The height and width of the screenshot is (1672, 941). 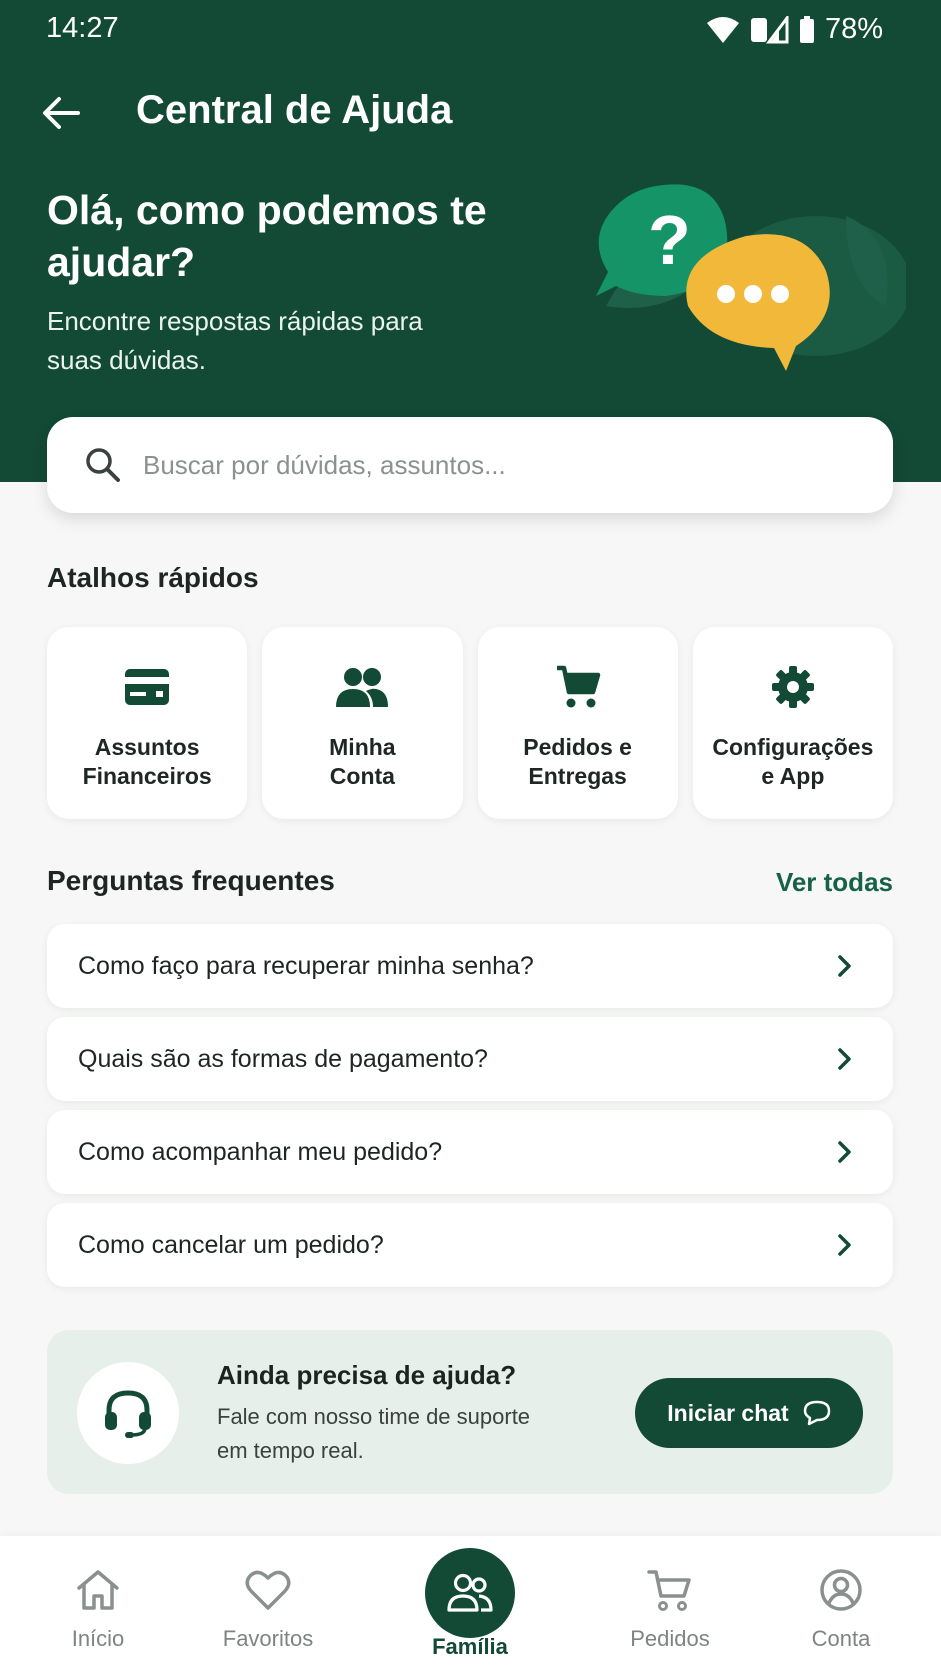 What do you see at coordinates (362, 723) in the screenshot?
I see `shortcut-account: Minha Conta` at bounding box center [362, 723].